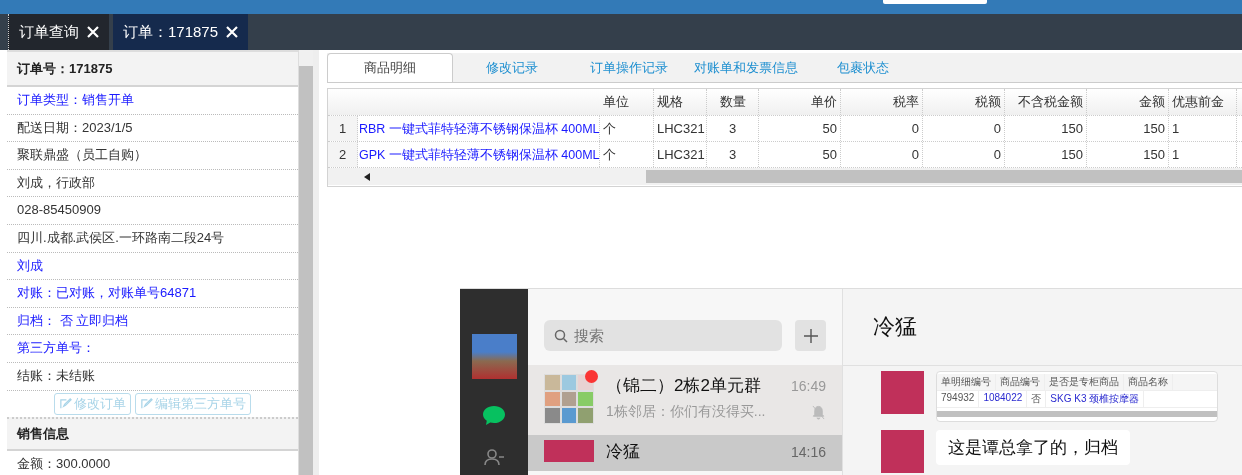 The image size is (1242, 475). Describe the element at coordinates (152, 101) in the screenshot. I see `info-link: 订单类型：销售开单` at that location.